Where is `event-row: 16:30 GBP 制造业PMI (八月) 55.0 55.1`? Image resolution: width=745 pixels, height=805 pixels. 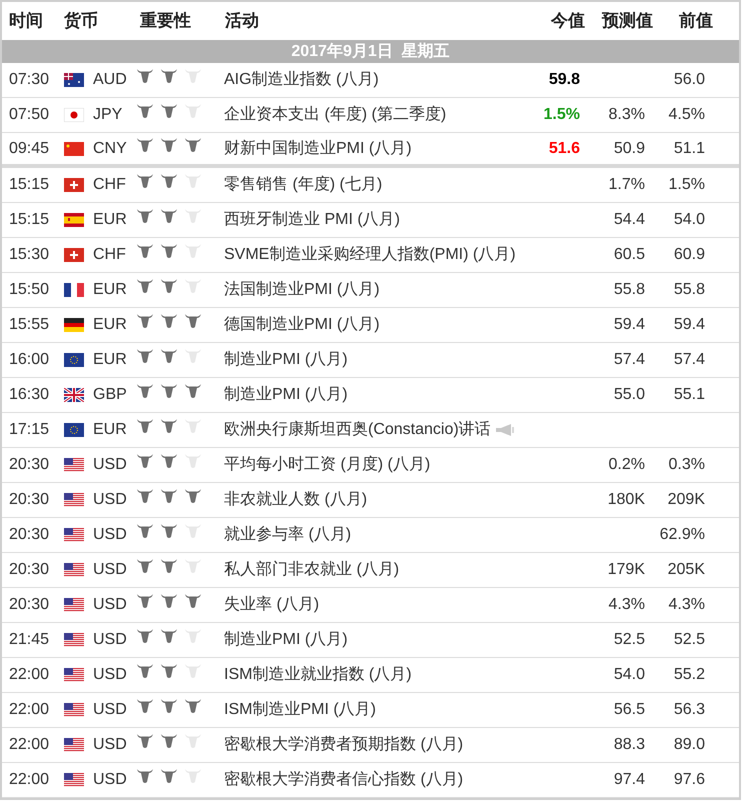
event-row: 16:30 GBP 制造业PMI (八月) 55.0 55.1 is located at coordinates (370, 395).